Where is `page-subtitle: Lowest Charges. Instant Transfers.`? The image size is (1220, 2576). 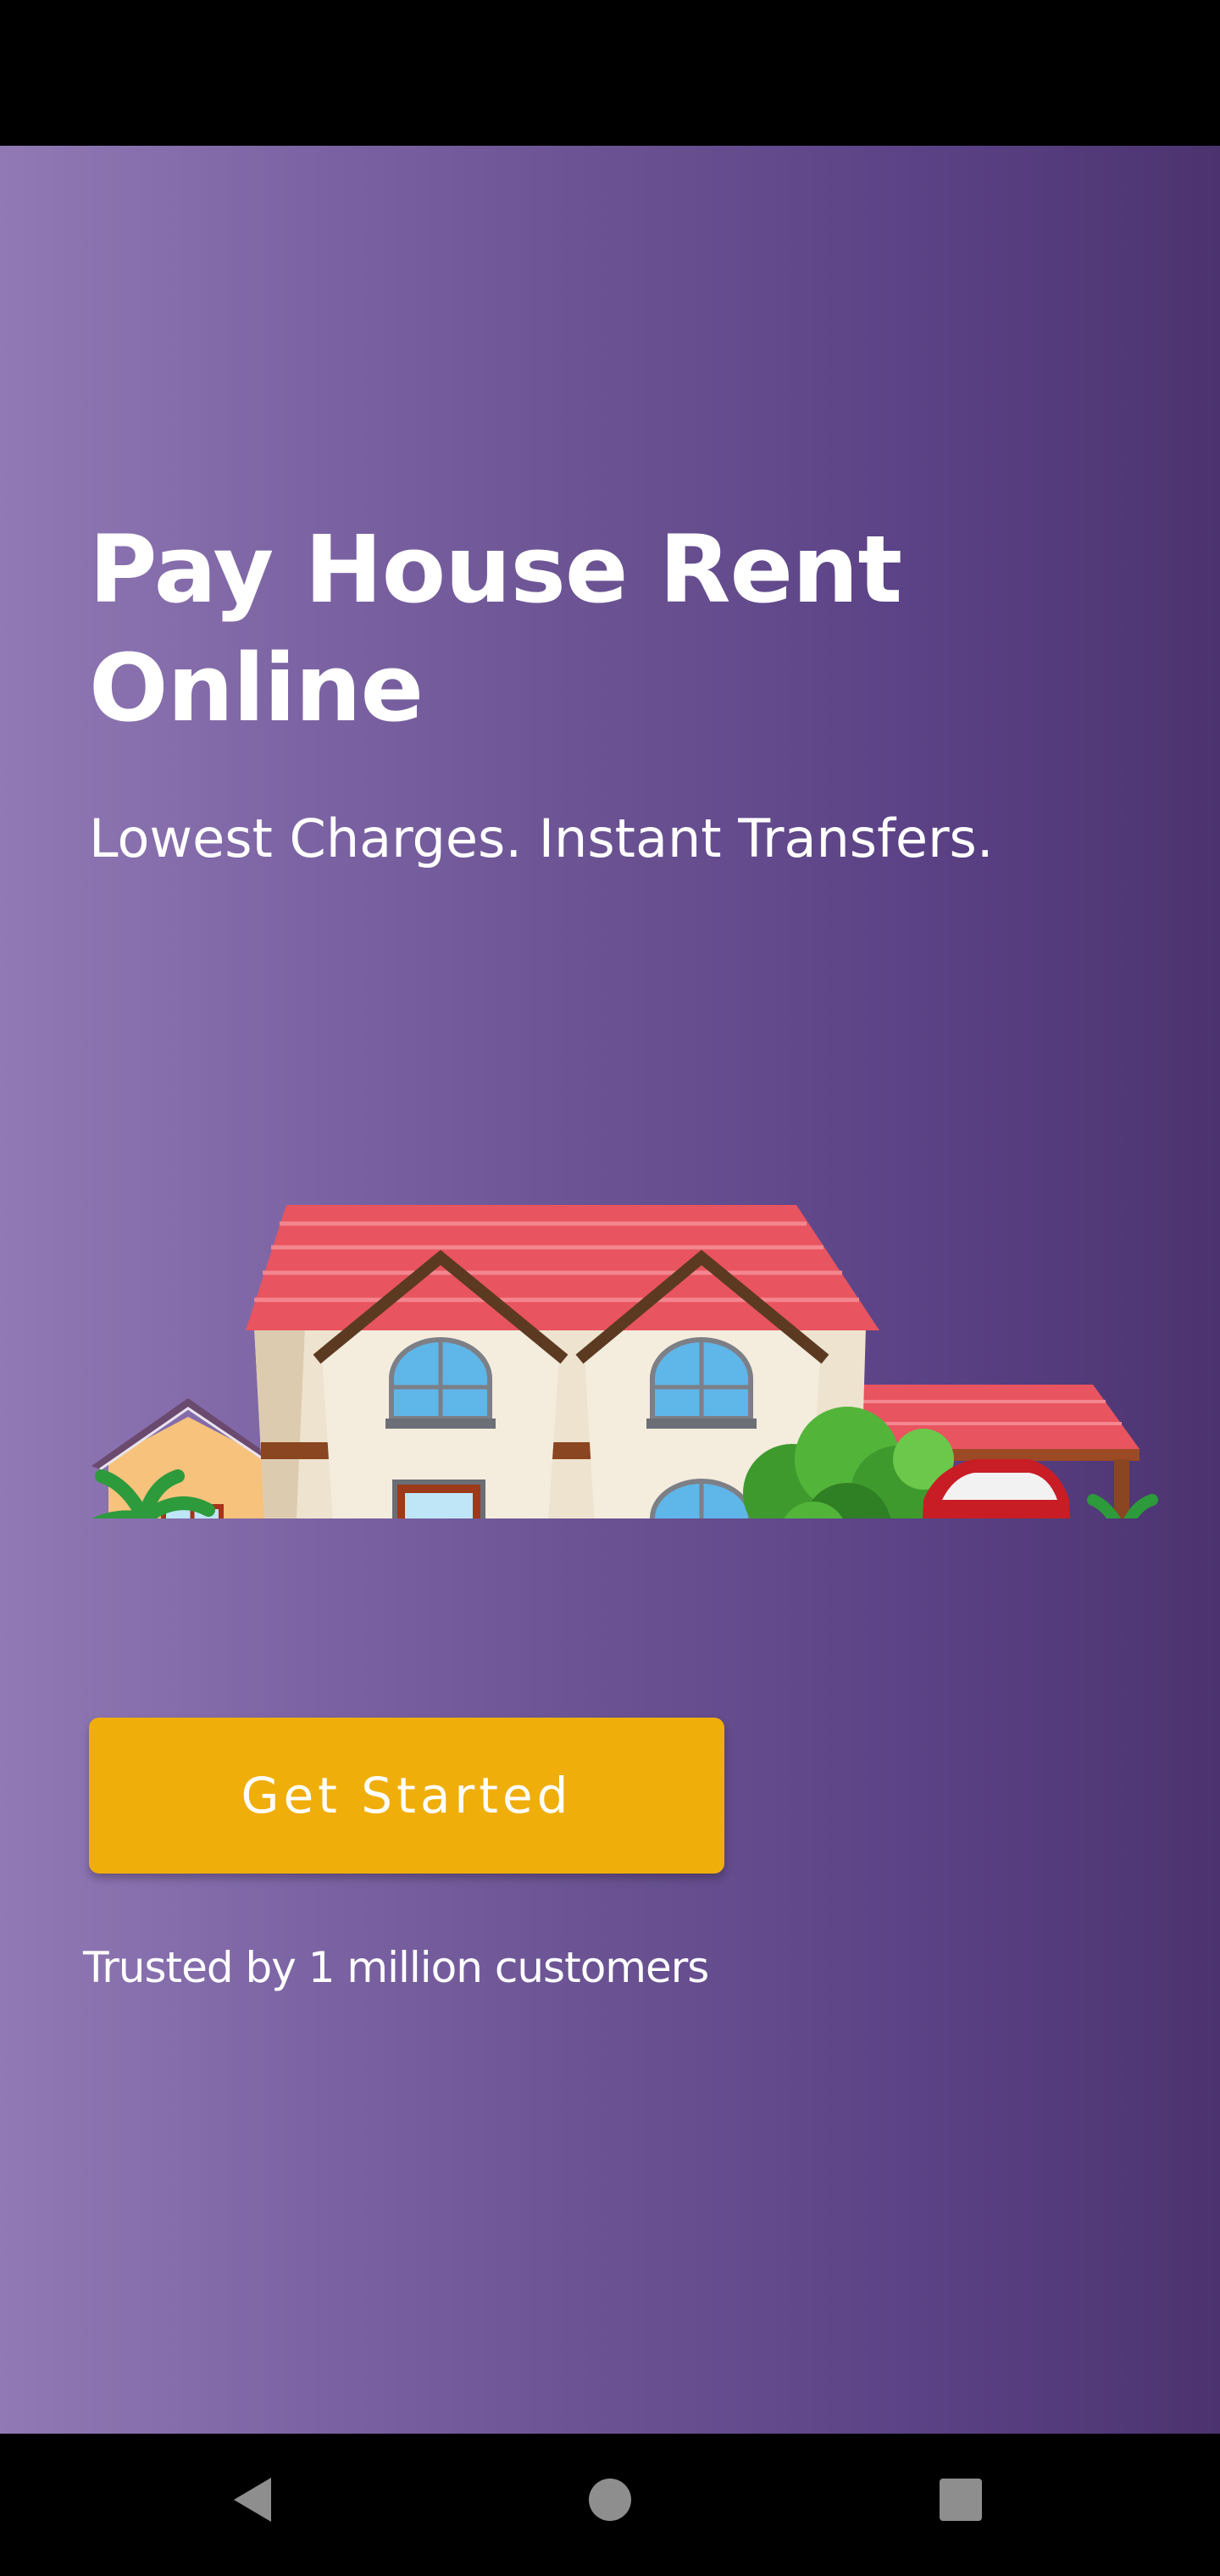
page-subtitle: Lowest Charges. Instant Transfers. is located at coordinates (541, 838).